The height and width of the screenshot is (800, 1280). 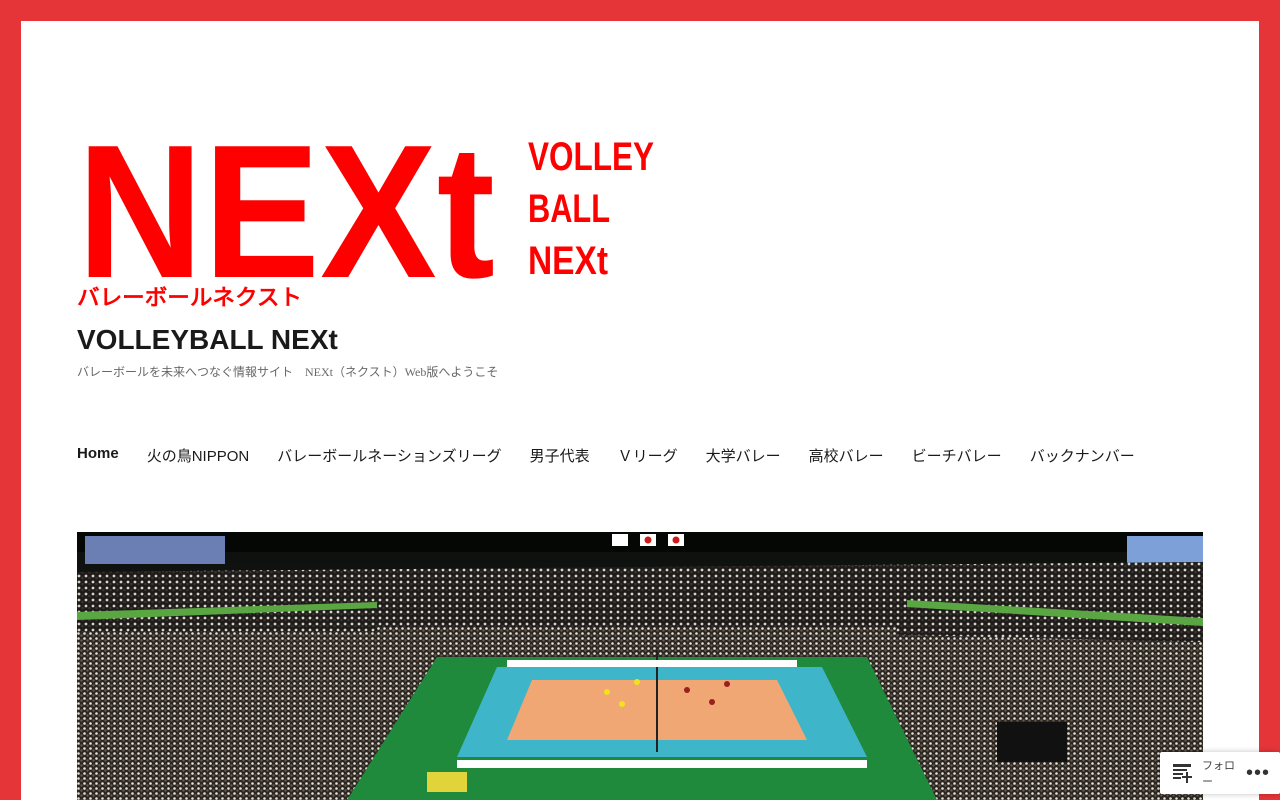 What do you see at coordinates (743, 455) in the screenshot?
I see `nav-item-college: 大学バレー` at bounding box center [743, 455].